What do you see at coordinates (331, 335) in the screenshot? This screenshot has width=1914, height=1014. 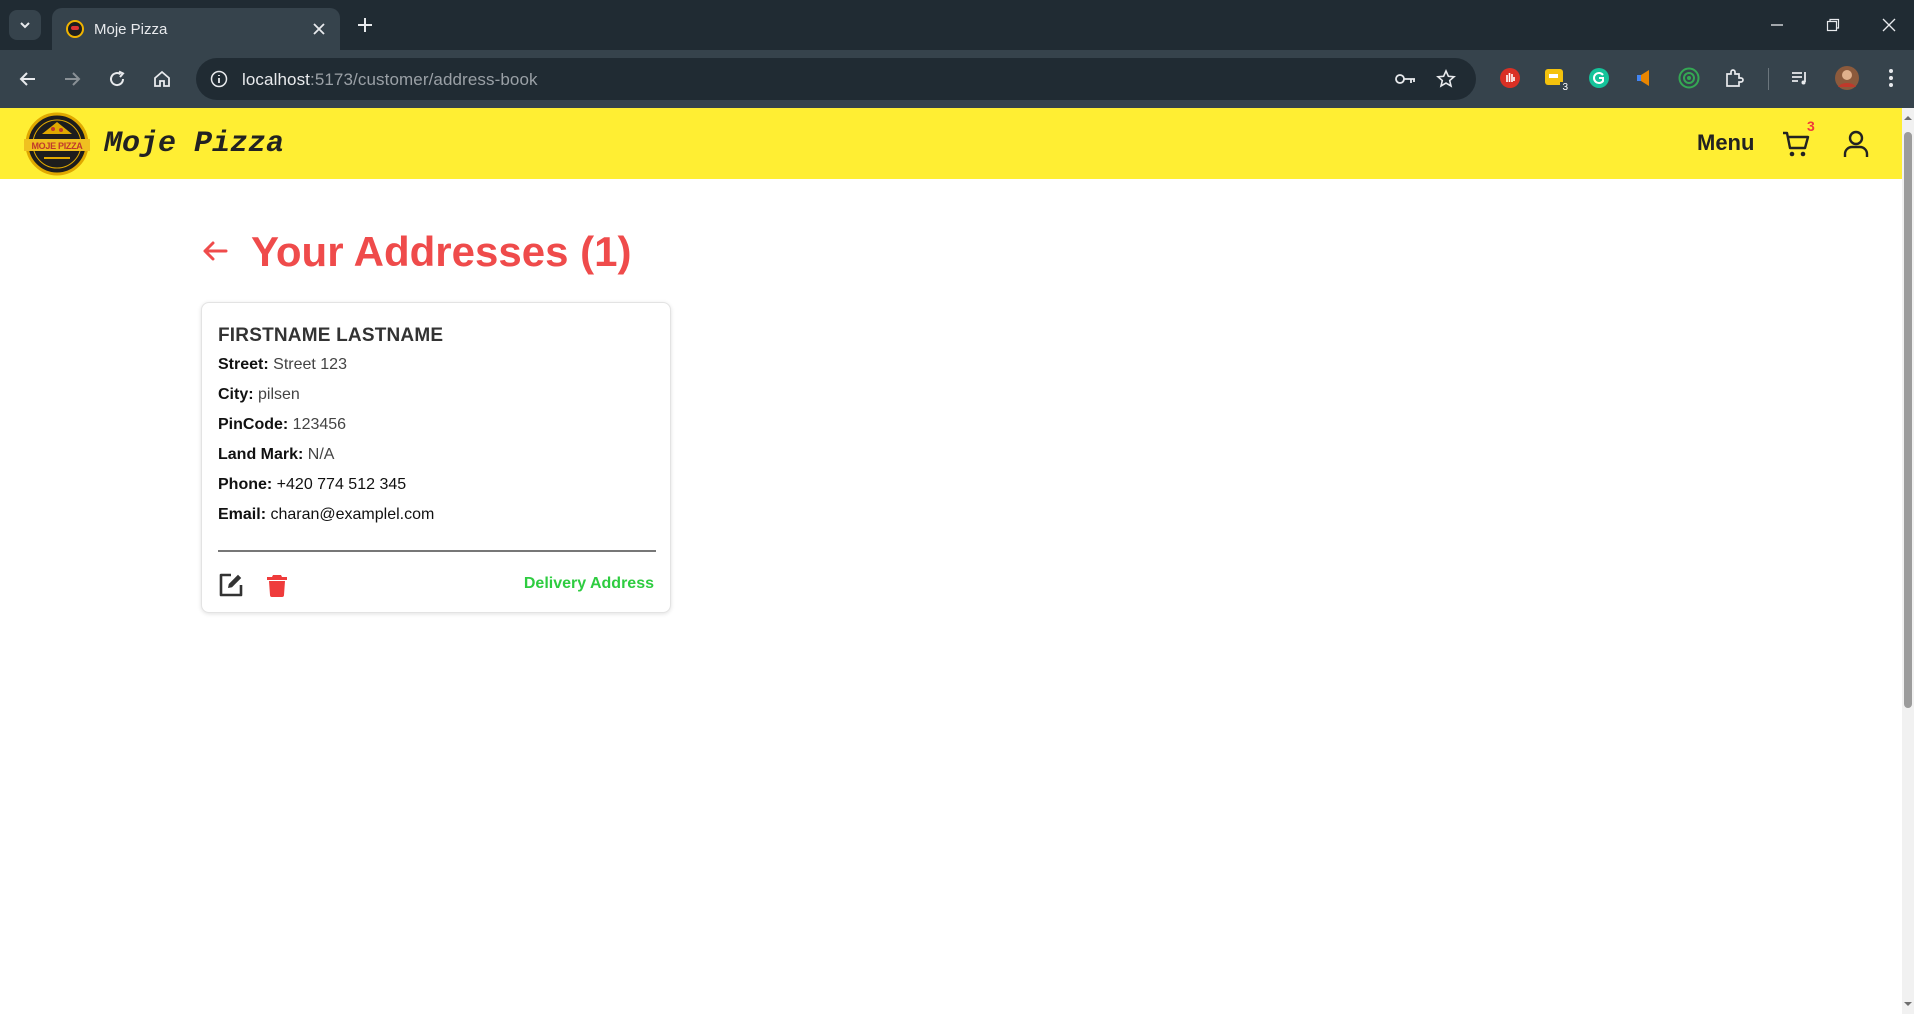 I see `address-name: FIRSTNAME LASTNAME` at bounding box center [331, 335].